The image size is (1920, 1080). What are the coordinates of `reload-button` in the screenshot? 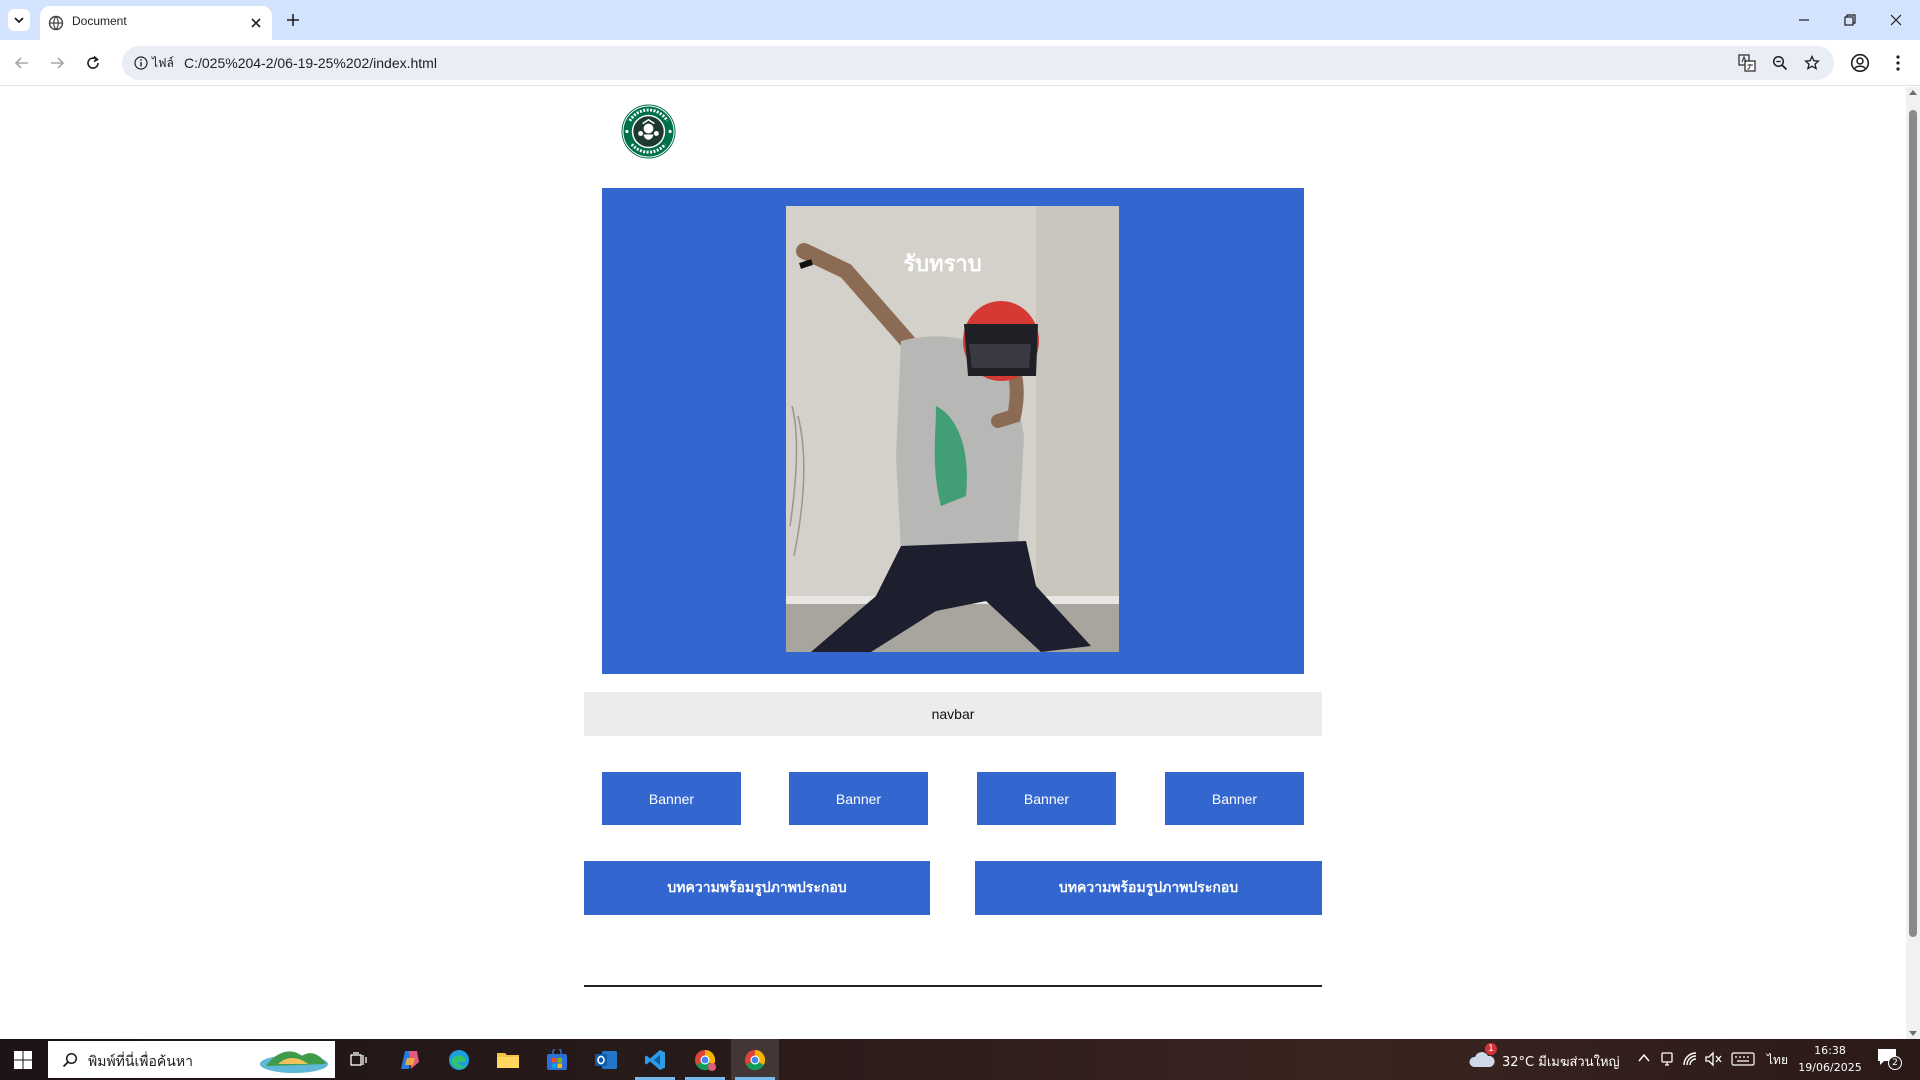 It's located at (93, 63).